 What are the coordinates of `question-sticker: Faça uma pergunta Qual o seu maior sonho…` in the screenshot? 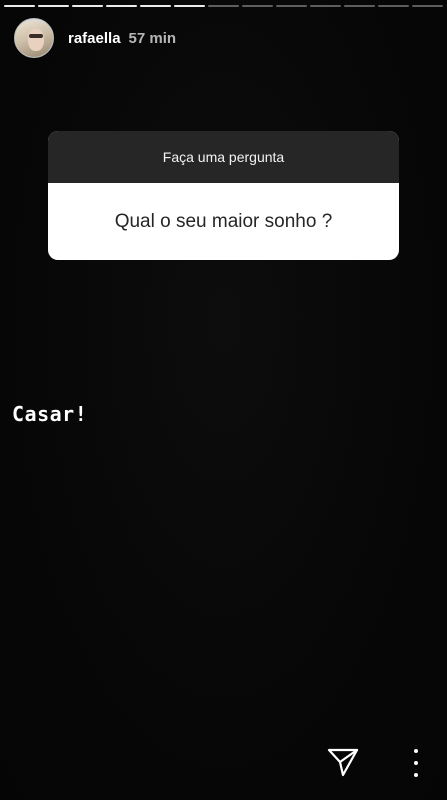 It's located at (223, 195).